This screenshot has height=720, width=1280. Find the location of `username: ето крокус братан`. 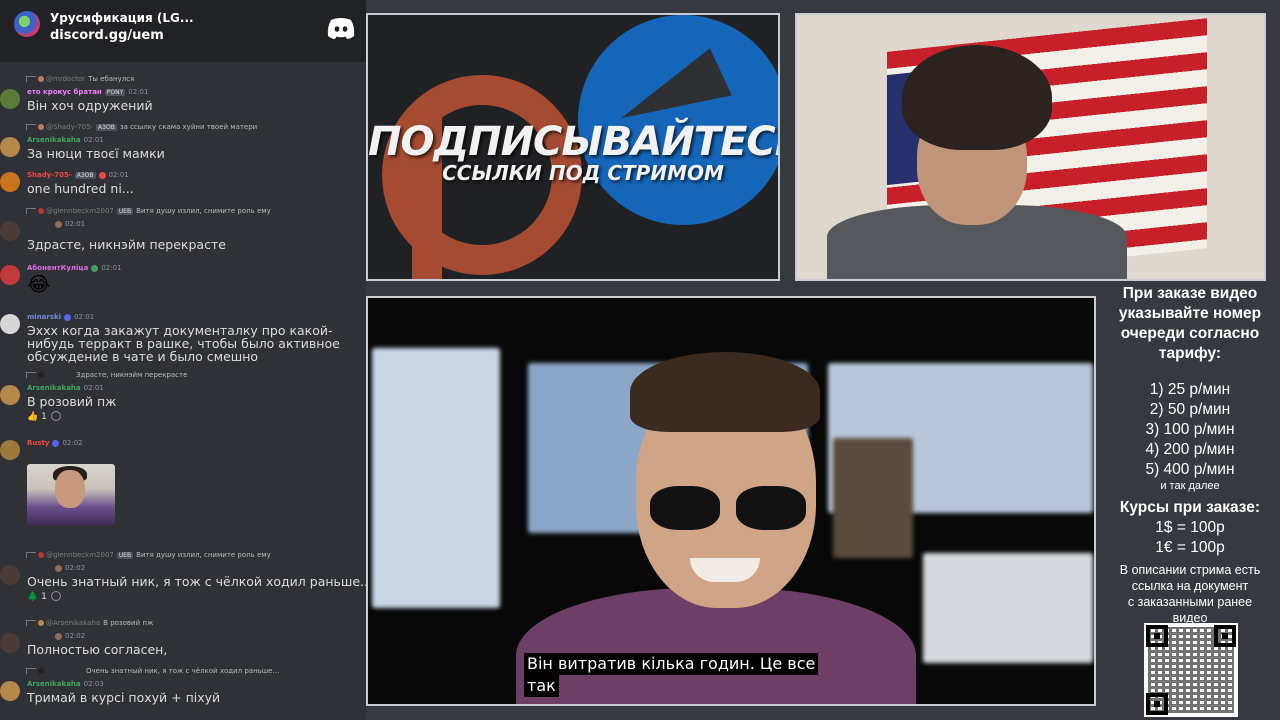

username: ето крокус братан is located at coordinates (64, 92).